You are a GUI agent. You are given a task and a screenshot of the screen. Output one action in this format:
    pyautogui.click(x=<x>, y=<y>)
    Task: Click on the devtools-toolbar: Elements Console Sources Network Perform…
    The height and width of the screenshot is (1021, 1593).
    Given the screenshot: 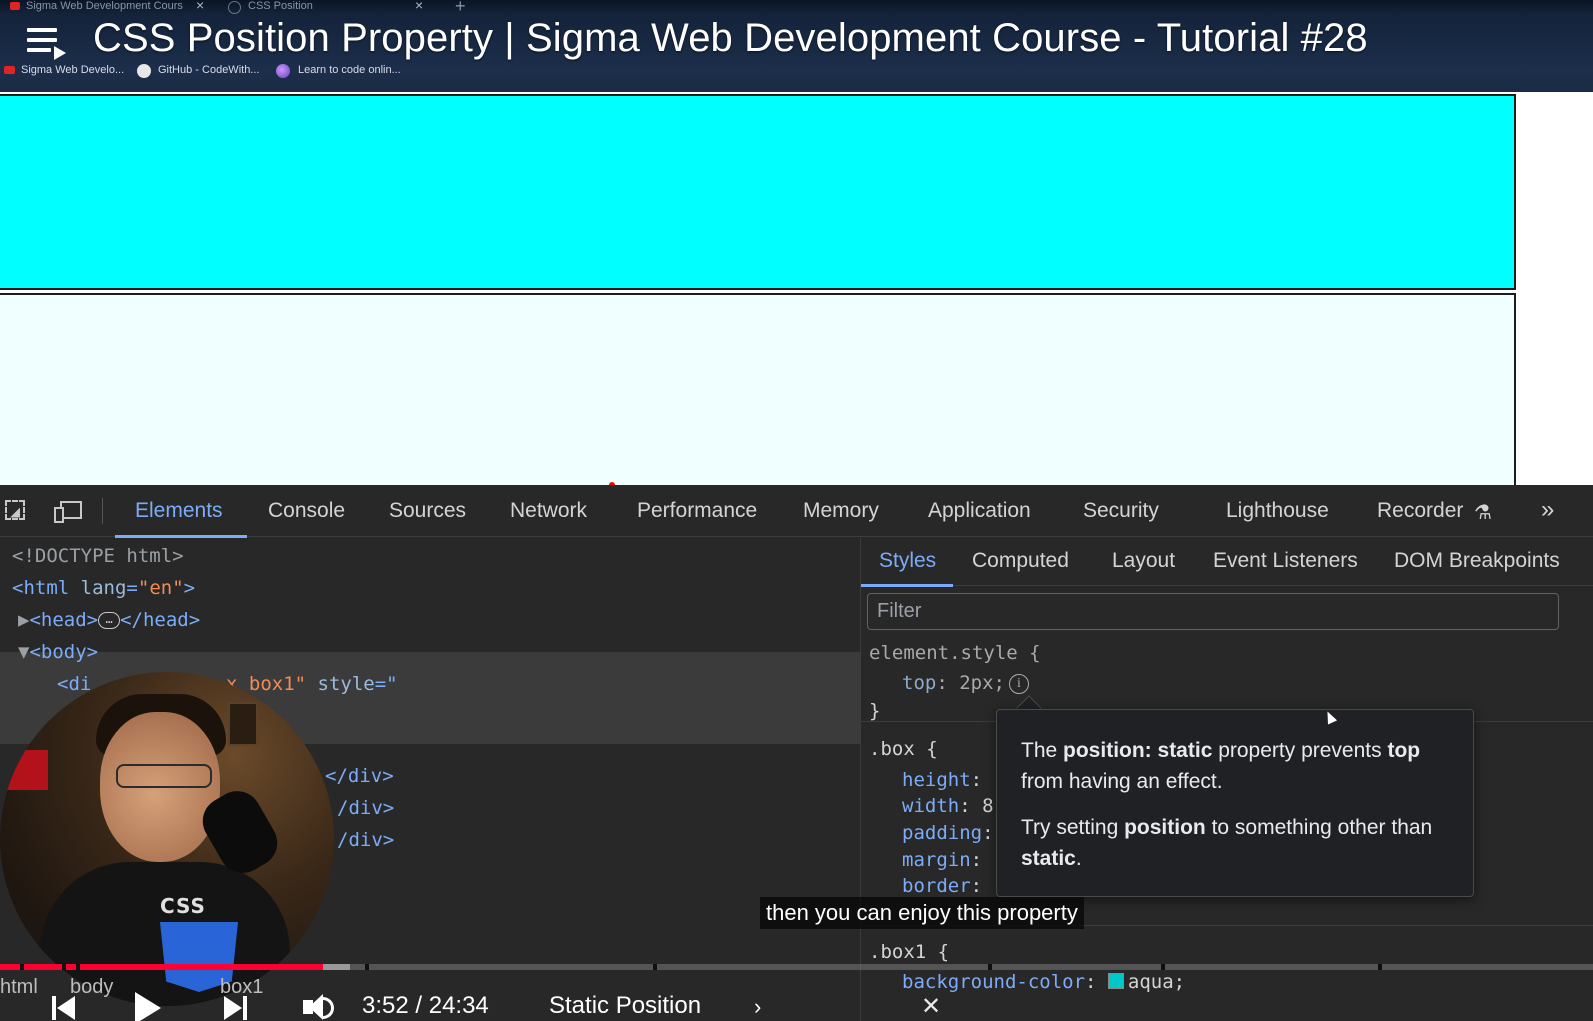 What is the action you would take?
    pyautogui.click(x=796, y=511)
    